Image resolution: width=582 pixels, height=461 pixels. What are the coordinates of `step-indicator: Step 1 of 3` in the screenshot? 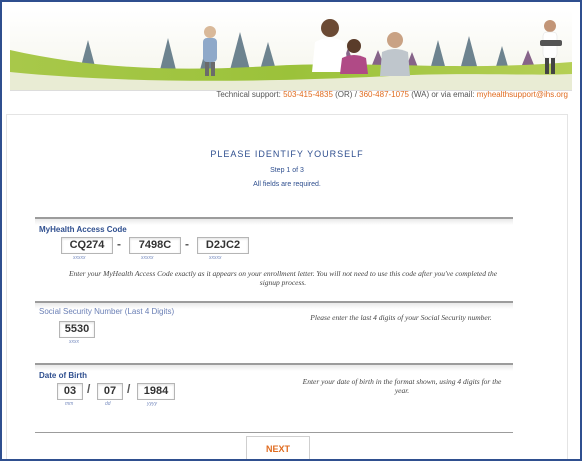 It's located at (287, 170).